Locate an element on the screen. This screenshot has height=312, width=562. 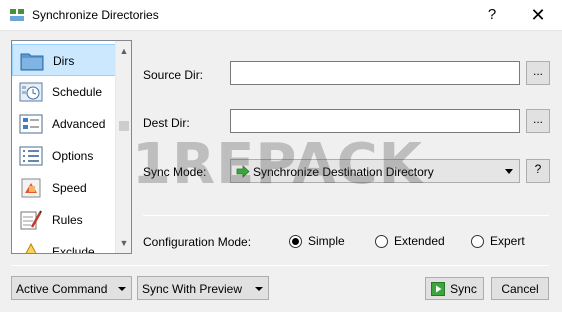
dest-dir-label: Dest Dir: is located at coordinates (166, 123).